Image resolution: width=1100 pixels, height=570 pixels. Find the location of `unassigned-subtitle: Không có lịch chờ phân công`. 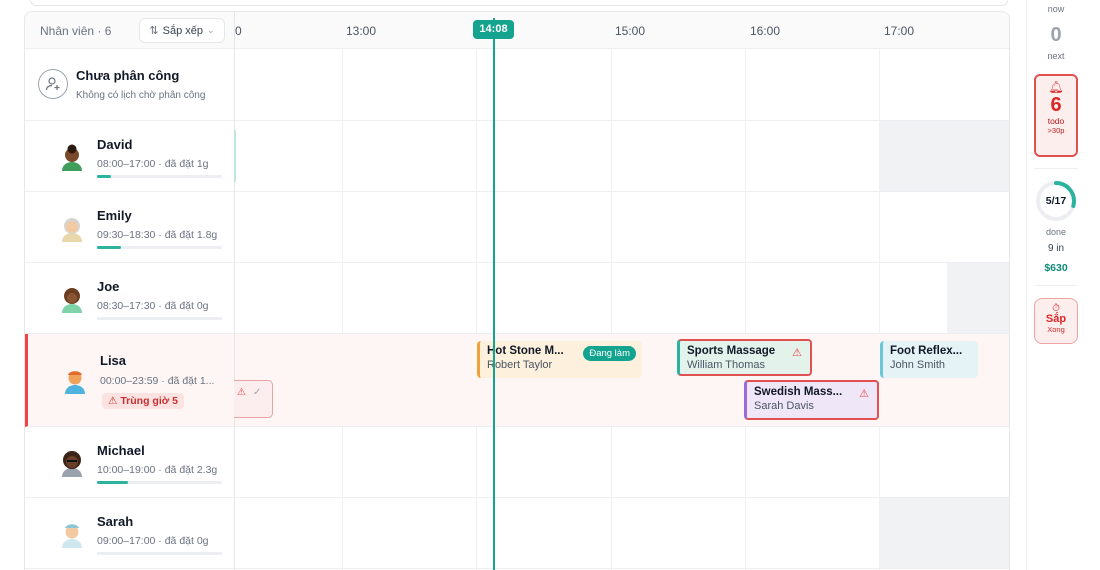

unassigned-subtitle: Không có lịch chờ phân công is located at coordinates (141, 95).